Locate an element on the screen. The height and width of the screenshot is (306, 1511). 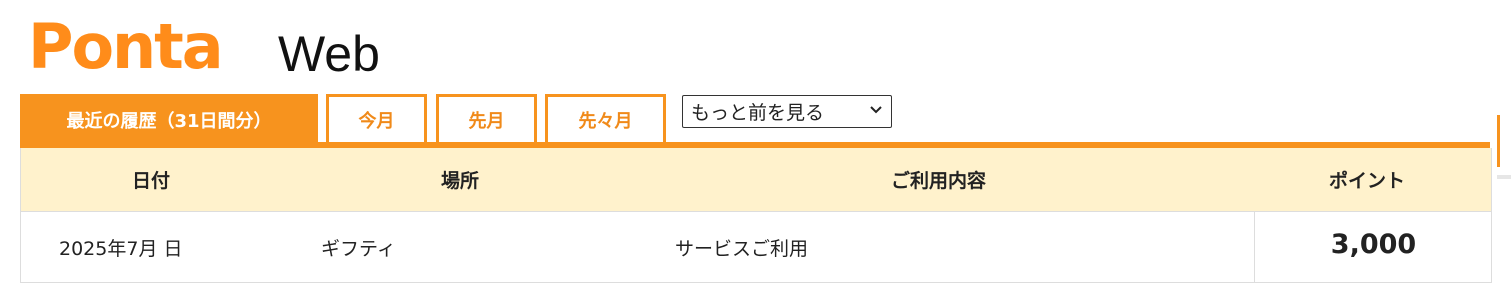
row-date: 2025年7月 日 is located at coordinates (121, 249).